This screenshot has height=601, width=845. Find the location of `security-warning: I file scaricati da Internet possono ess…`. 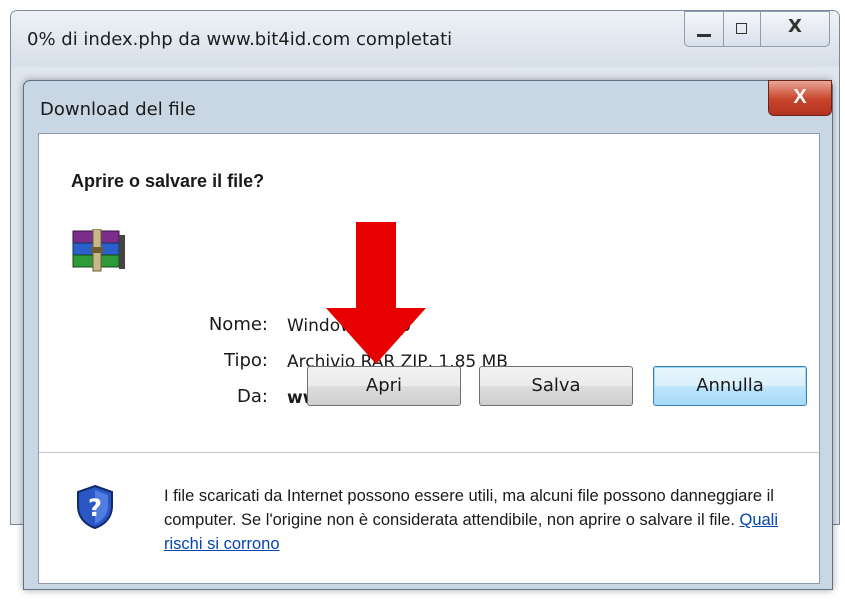

security-warning: I file scaricati da Internet possono ess… is located at coordinates (489, 520).